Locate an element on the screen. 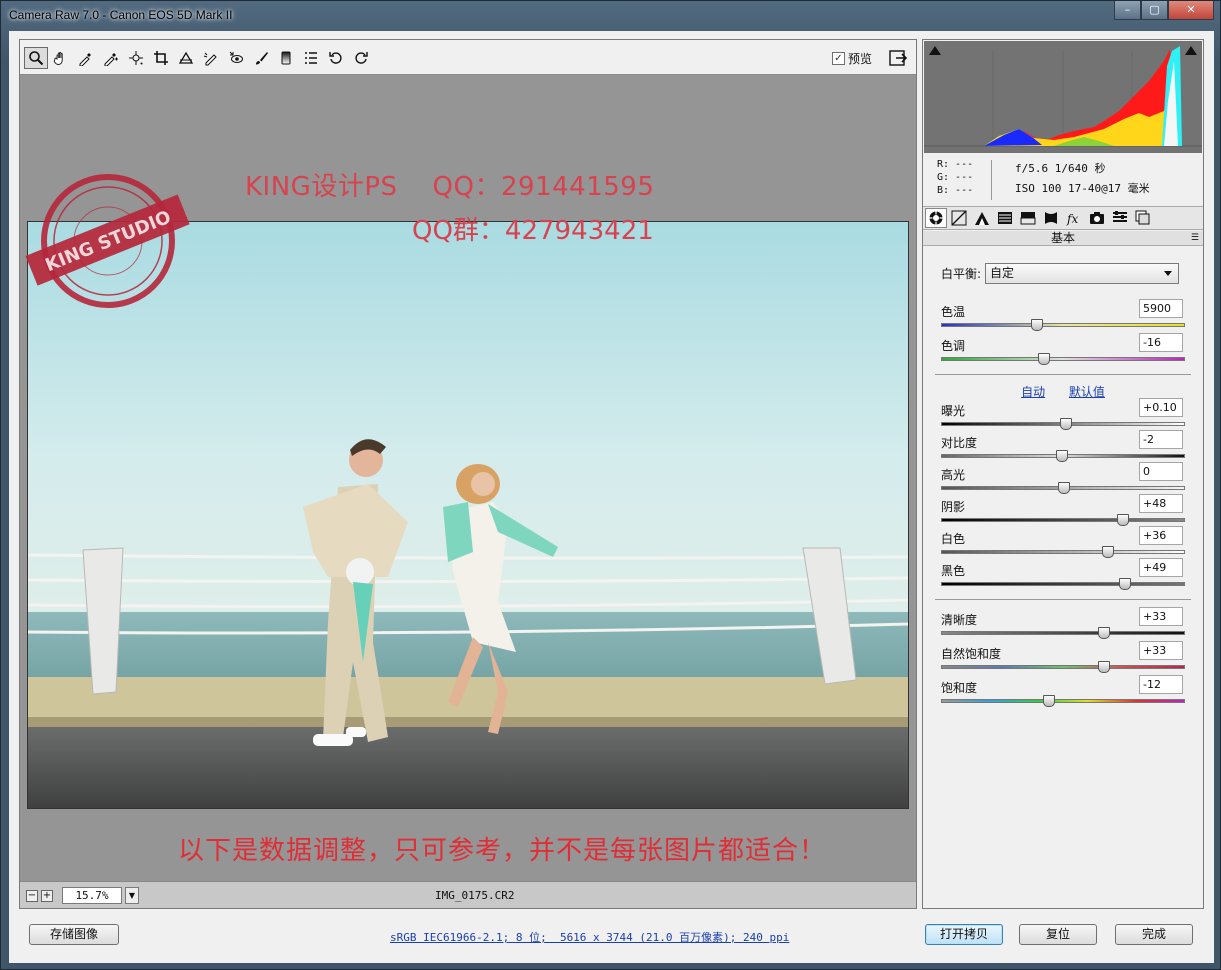 The height and width of the screenshot is (970, 1221). detail-tab-icon is located at coordinates (982, 218).